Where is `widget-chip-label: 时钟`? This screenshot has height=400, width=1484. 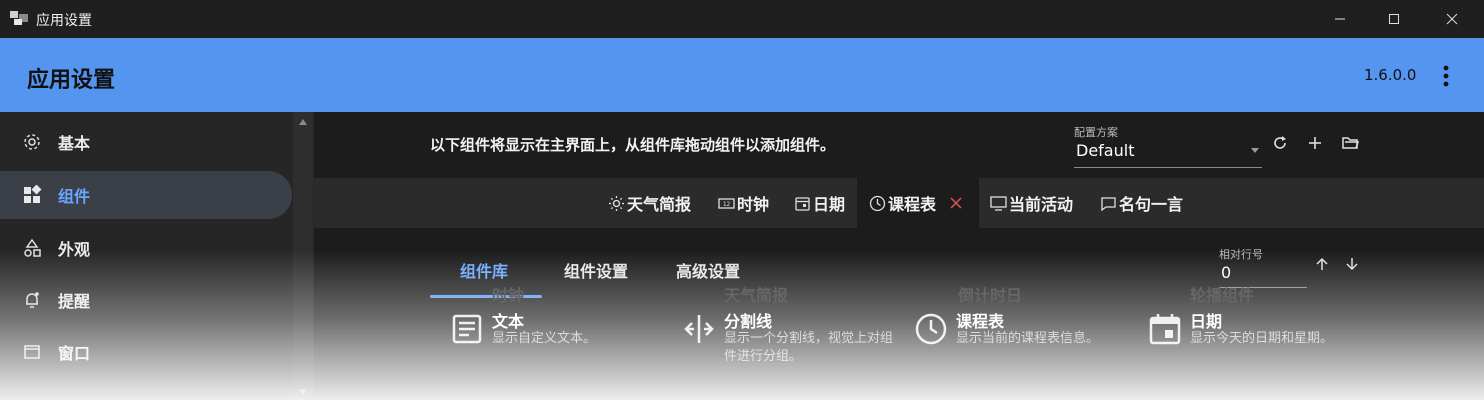
widget-chip-label: 时钟 is located at coordinates (753, 204).